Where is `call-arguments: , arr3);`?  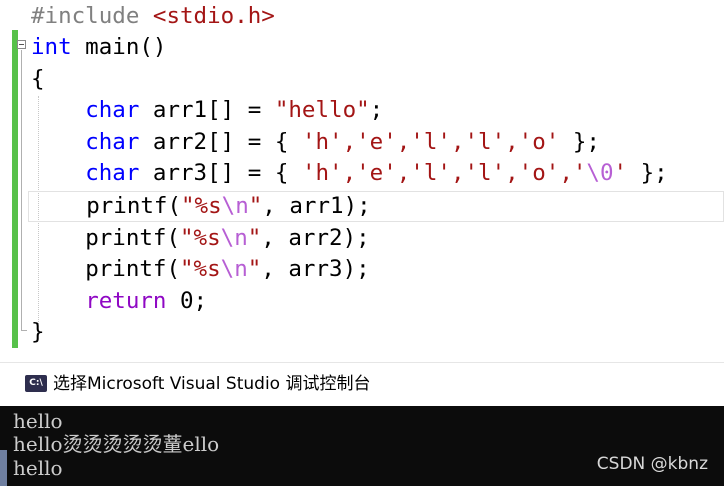 call-arguments: , arr3); is located at coordinates (315, 269).